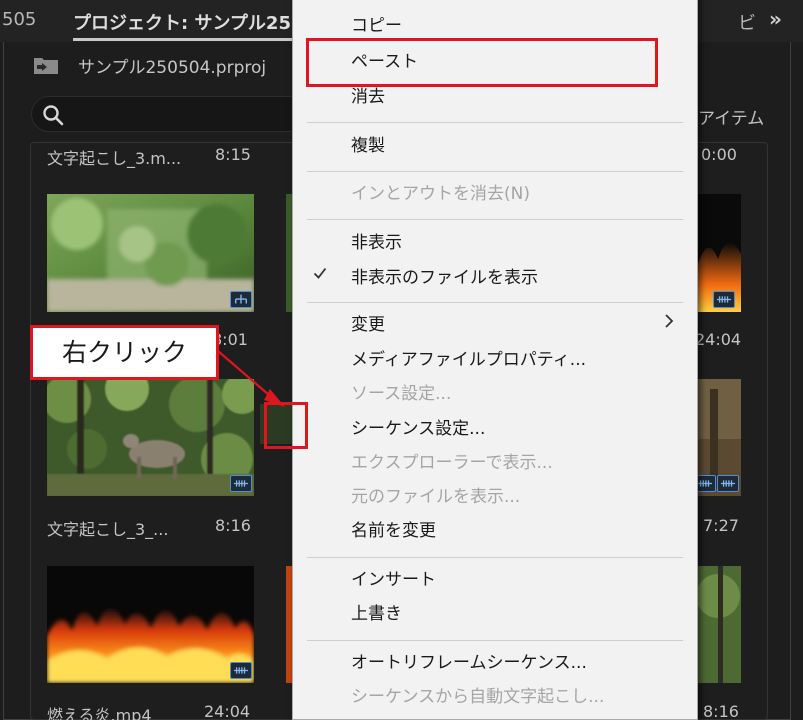 The image size is (803, 720). What do you see at coordinates (241, 299) in the screenshot?
I see `nested-sequence-icon` at bounding box center [241, 299].